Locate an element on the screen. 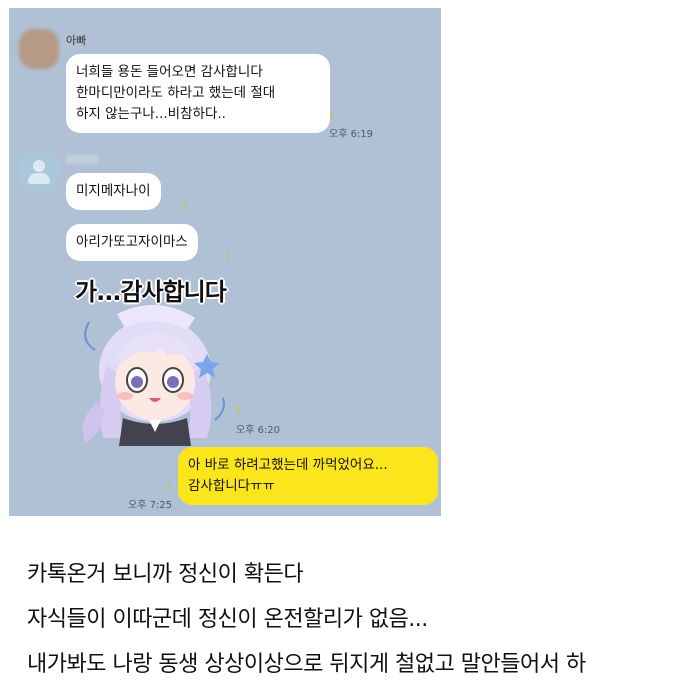 The width and height of the screenshot is (694, 693). sibling-avatar is located at coordinates (39, 171).